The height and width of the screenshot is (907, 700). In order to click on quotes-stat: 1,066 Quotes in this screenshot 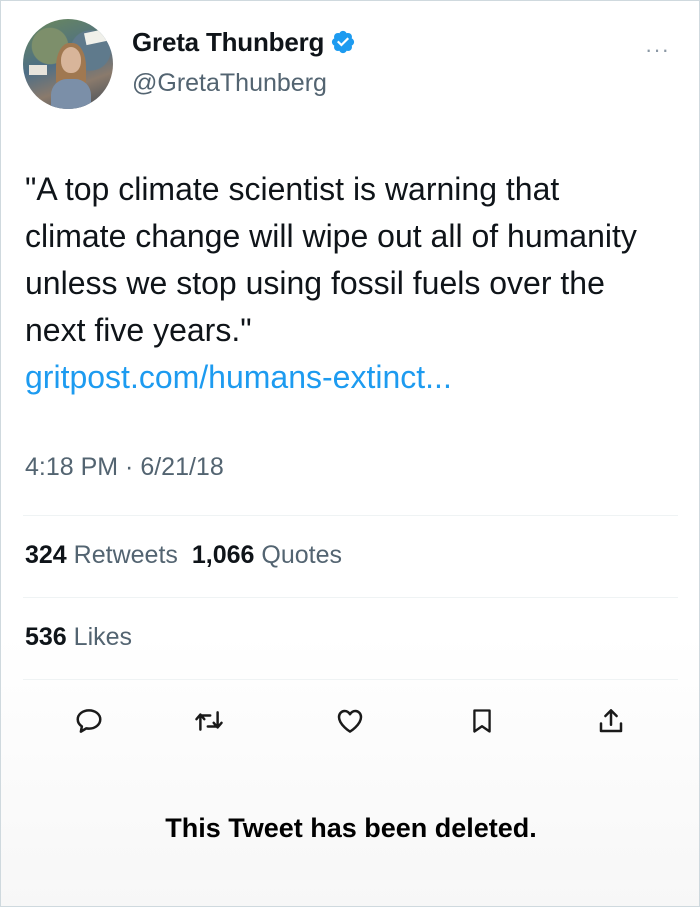, I will do `click(267, 555)`.